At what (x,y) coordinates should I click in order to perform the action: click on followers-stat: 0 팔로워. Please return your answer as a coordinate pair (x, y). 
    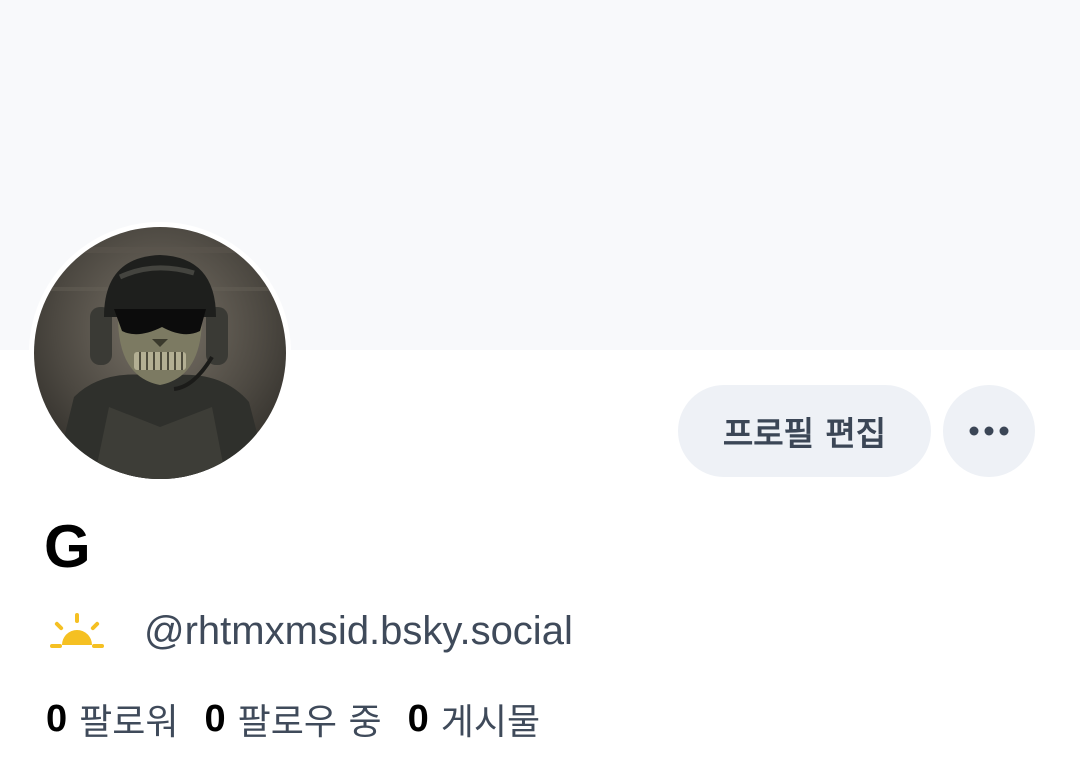
    Looking at the image, I should click on (112, 719).